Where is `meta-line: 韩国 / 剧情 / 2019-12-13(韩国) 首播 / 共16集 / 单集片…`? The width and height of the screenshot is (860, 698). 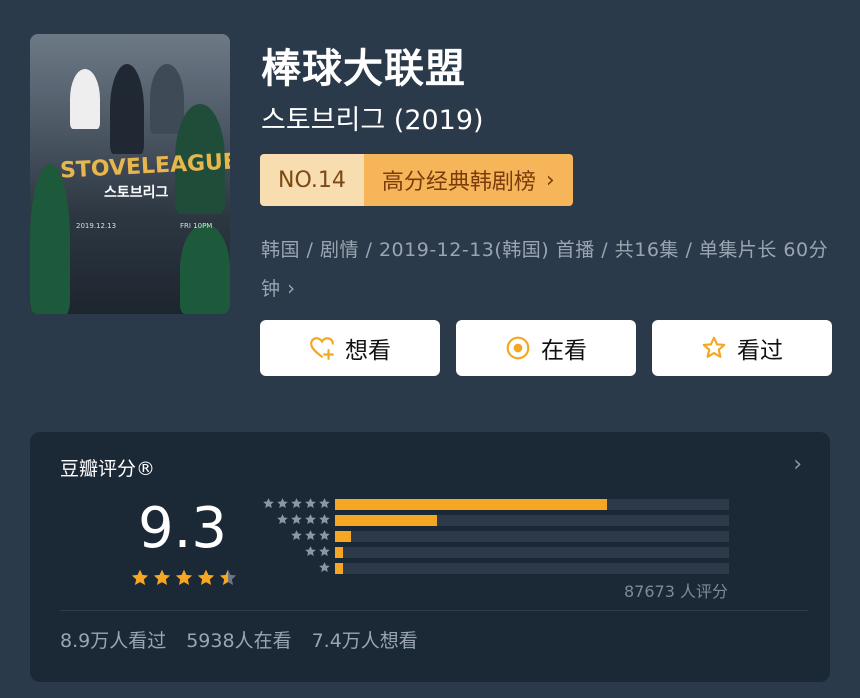 meta-line: 韩国 / 剧情 / 2019-12-13(韩国) 首播 / 共16集 / 单集片… is located at coordinates (545, 269).